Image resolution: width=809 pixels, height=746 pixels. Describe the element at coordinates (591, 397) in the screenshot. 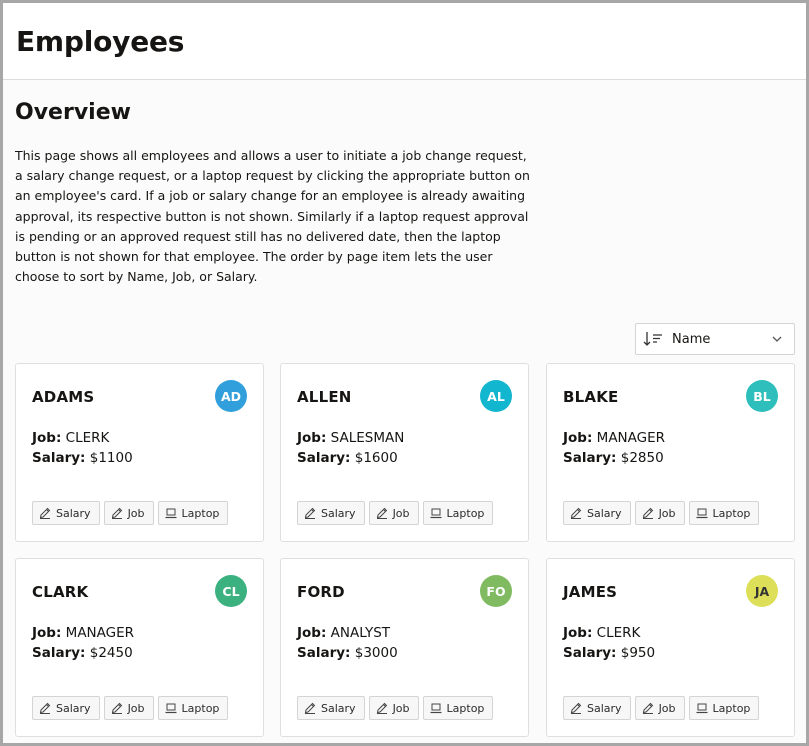

I see `employee-name: BLAKE` at that location.